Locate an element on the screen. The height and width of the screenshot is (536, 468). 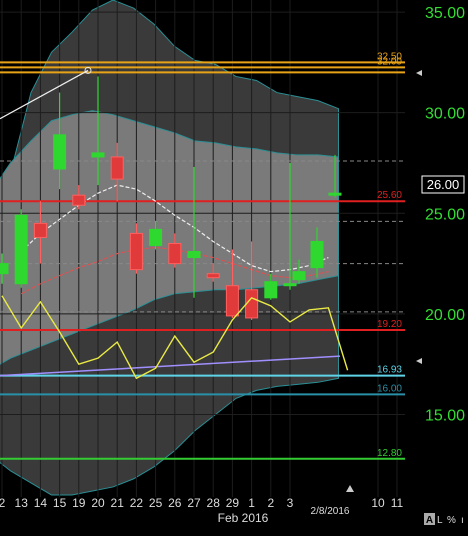
x-tick-label: 29 is located at coordinates (233, 503).